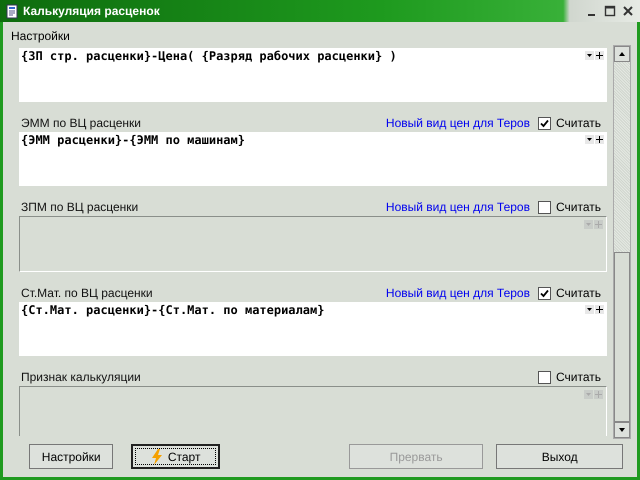 The width and height of the screenshot is (640, 480). Describe the element at coordinates (81, 377) in the screenshot. I see `section-label: Признак калькуляции` at that location.